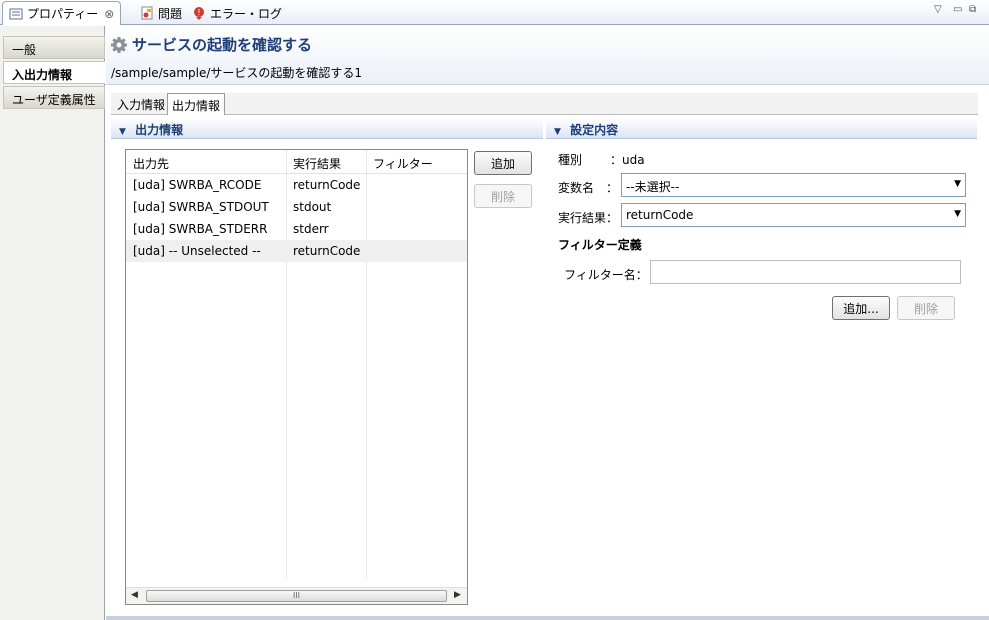 The width and height of the screenshot is (989, 620). What do you see at coordinates (503, 163) in the screenshot?
I see `add-output-button: 追加` at bounding box center [503, 163].